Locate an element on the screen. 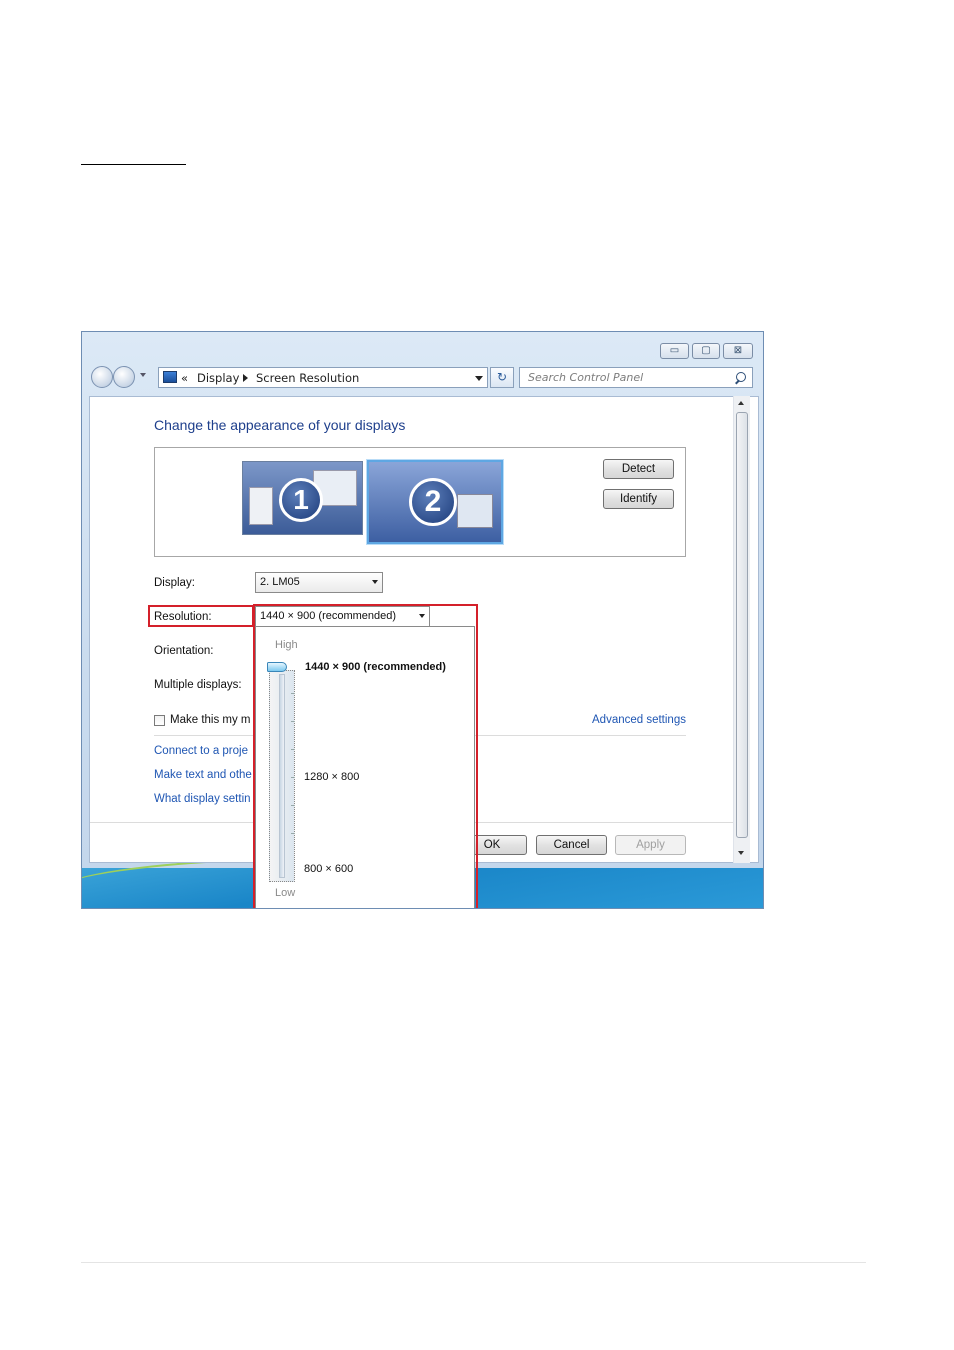 The image size is (954, 1350). address-dropdown-icon is located at coordinates (479, 378).